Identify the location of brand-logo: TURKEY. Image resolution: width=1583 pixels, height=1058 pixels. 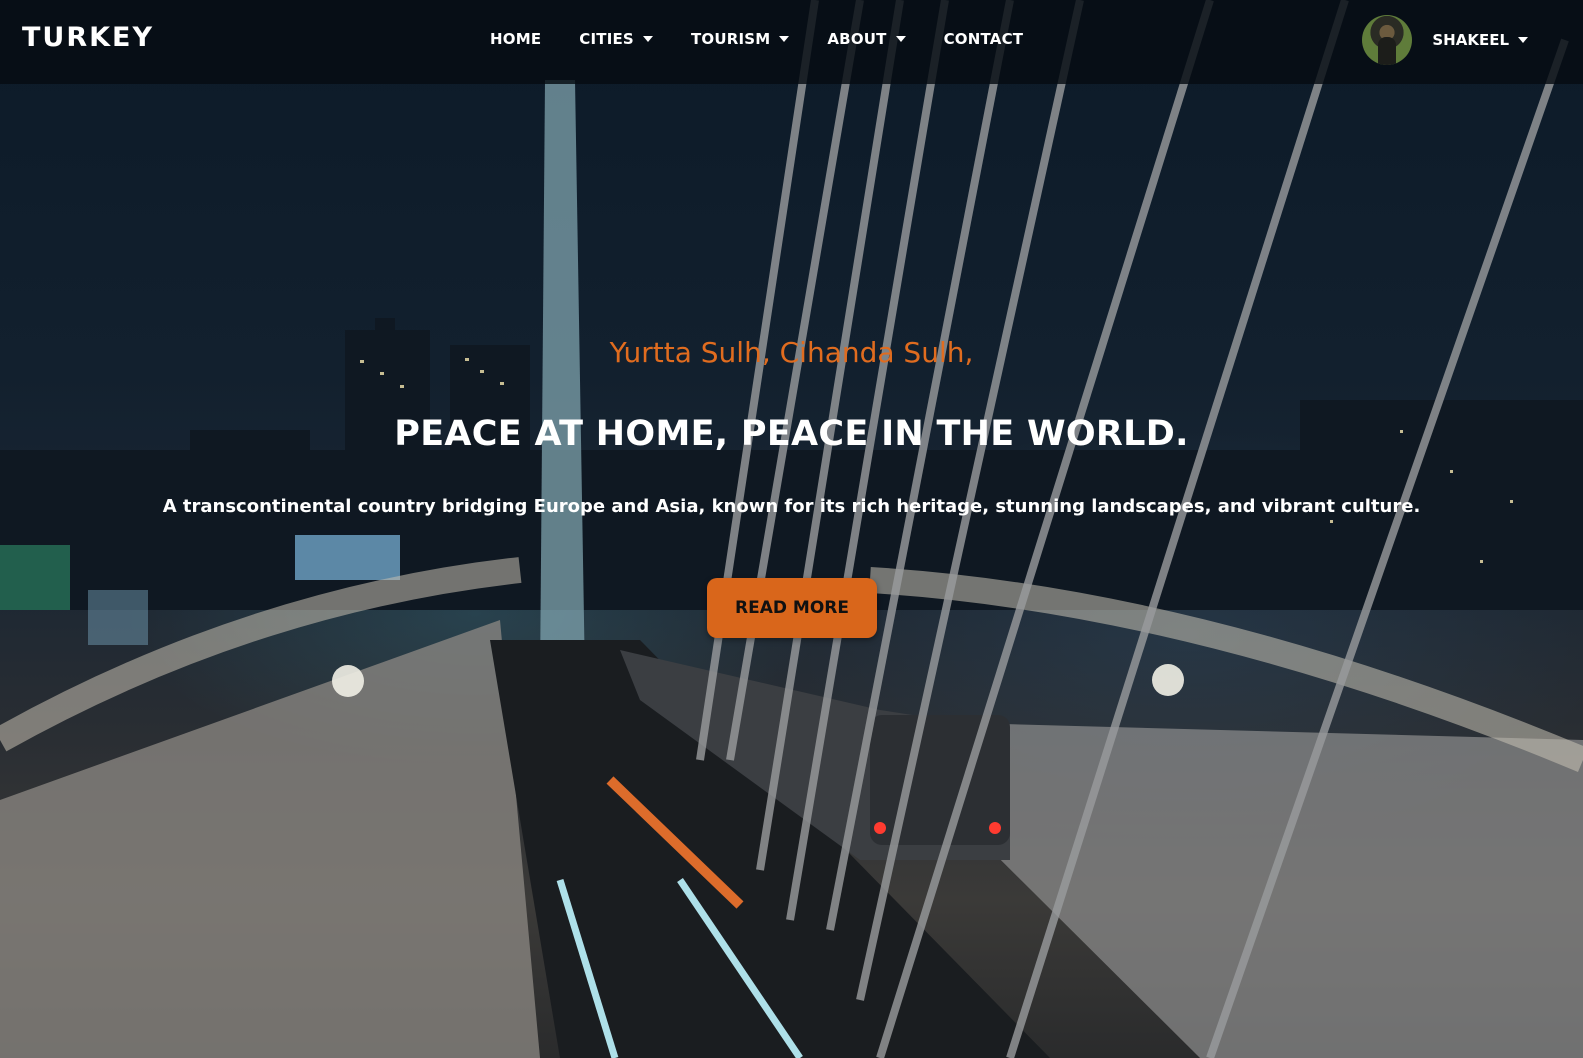
(88, 37).